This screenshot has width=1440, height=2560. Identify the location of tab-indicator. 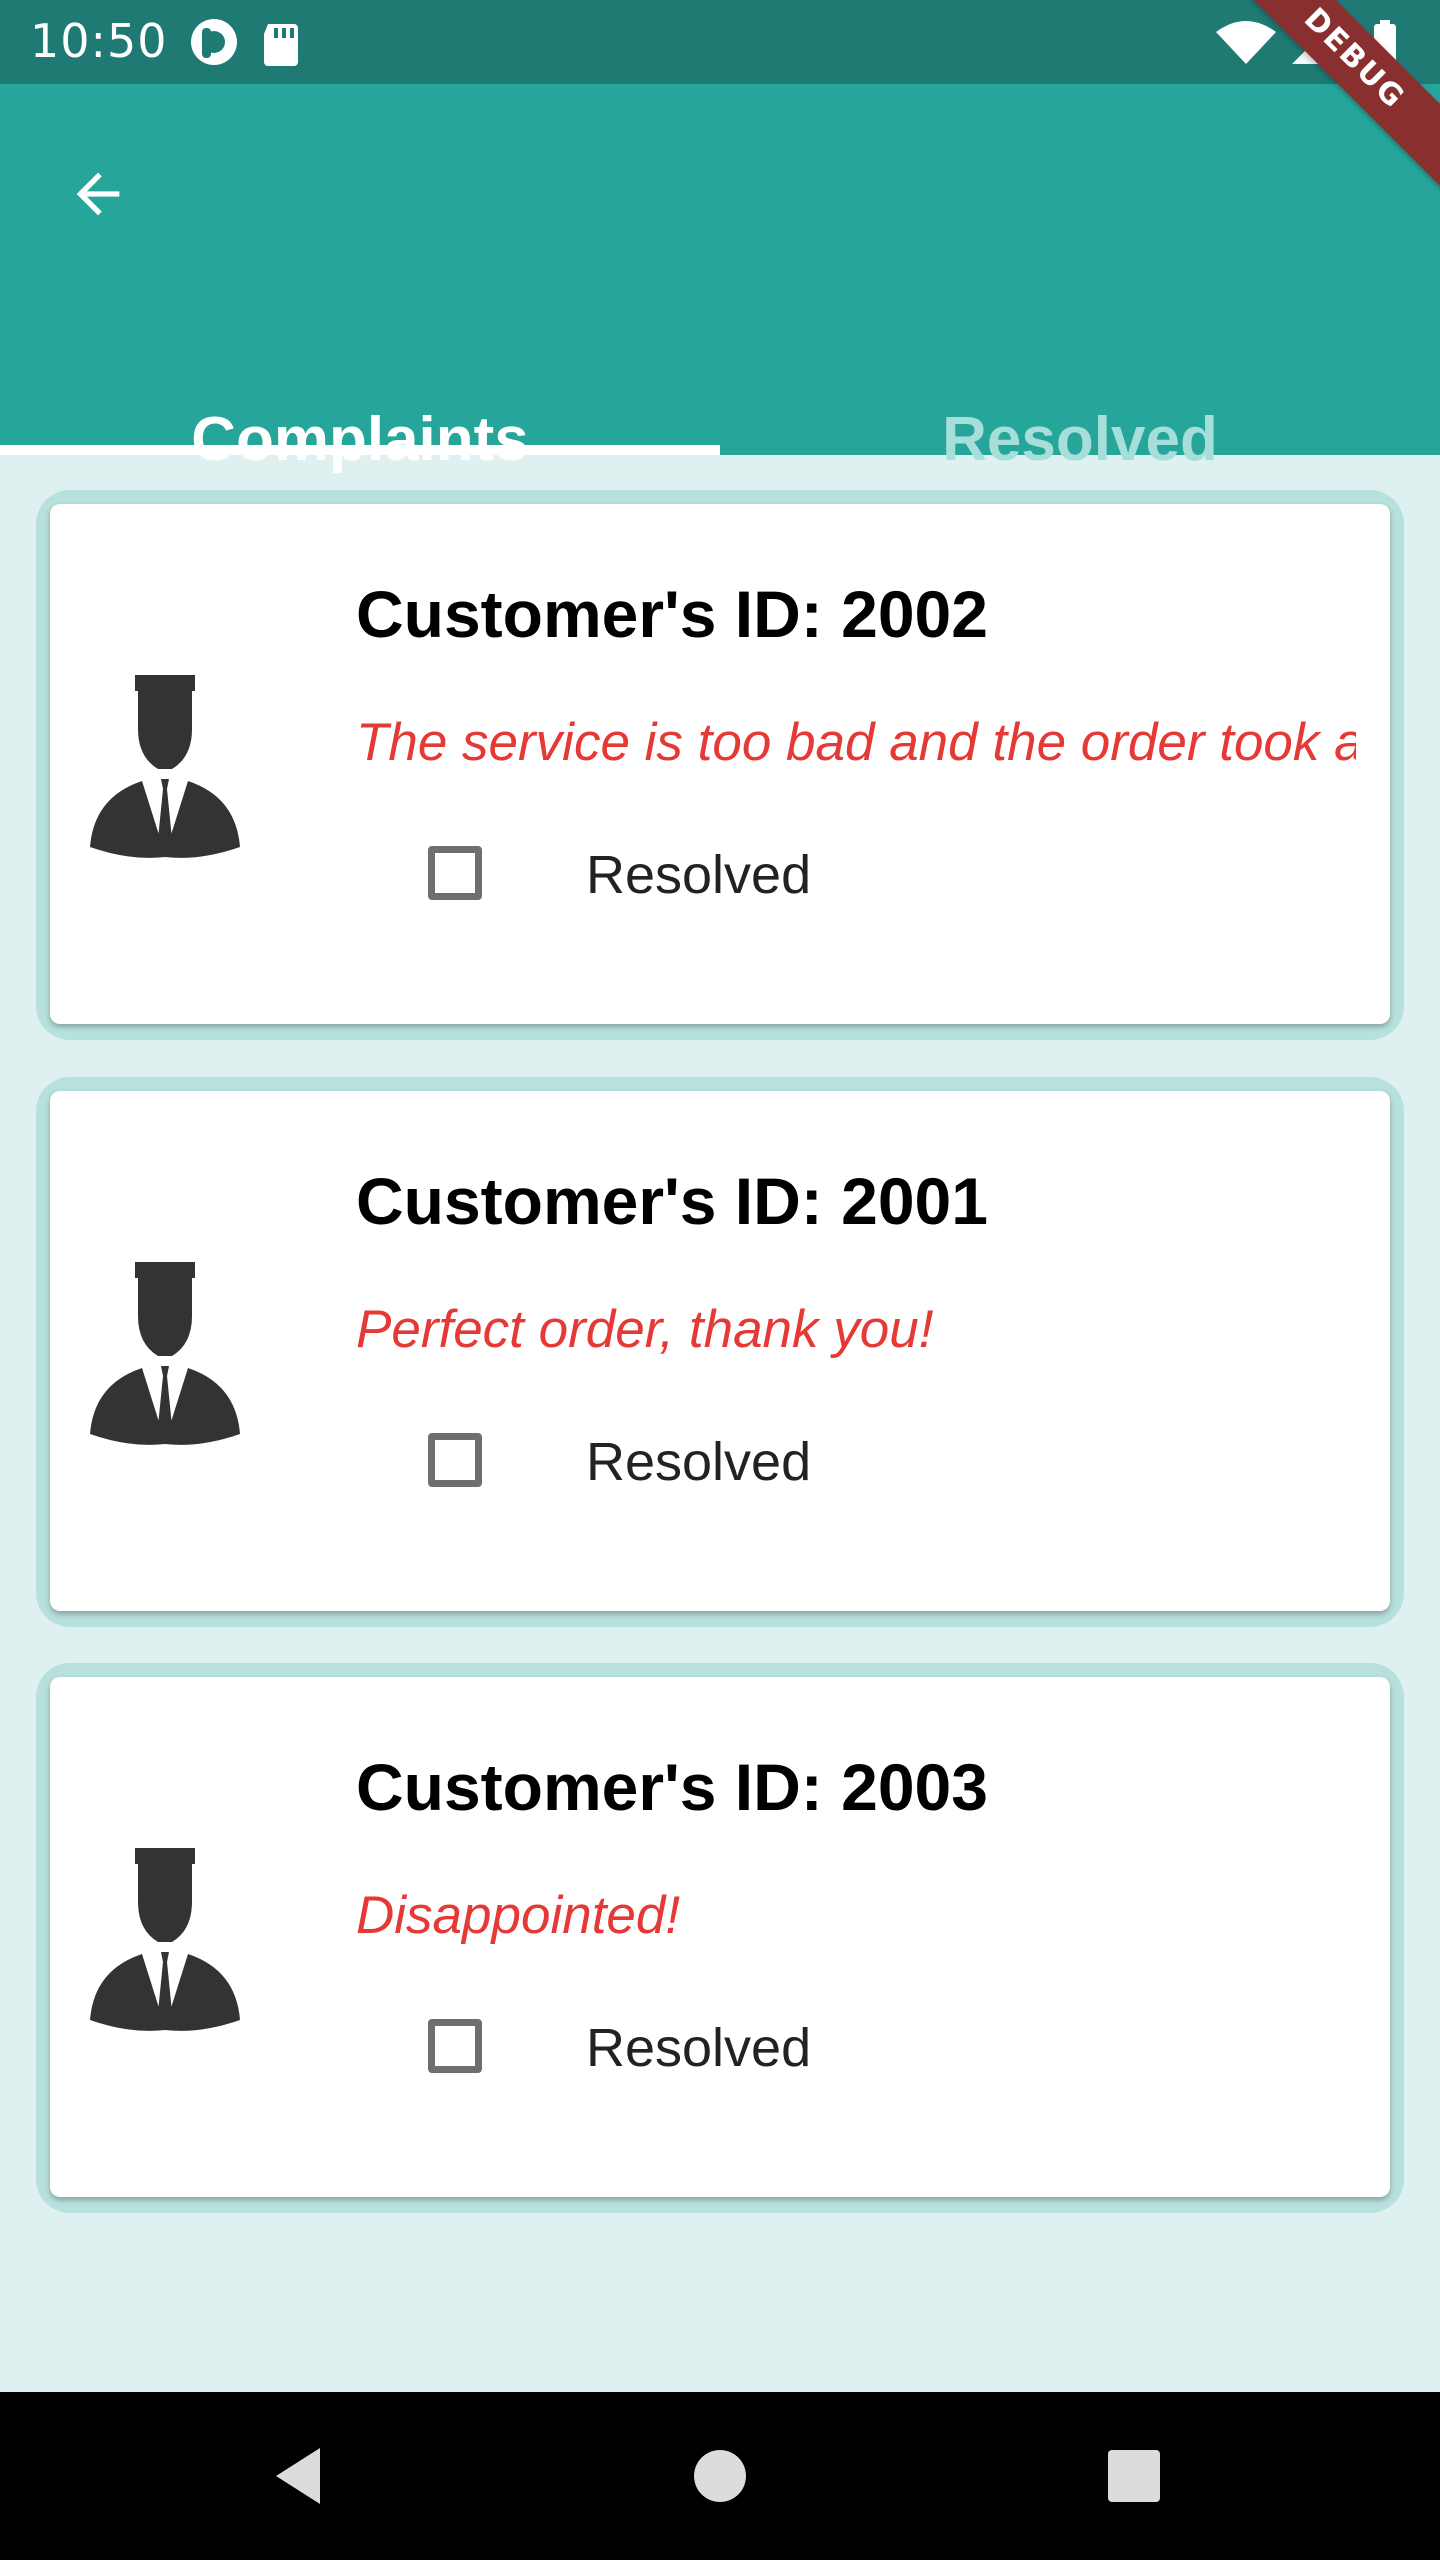
(360, 450).